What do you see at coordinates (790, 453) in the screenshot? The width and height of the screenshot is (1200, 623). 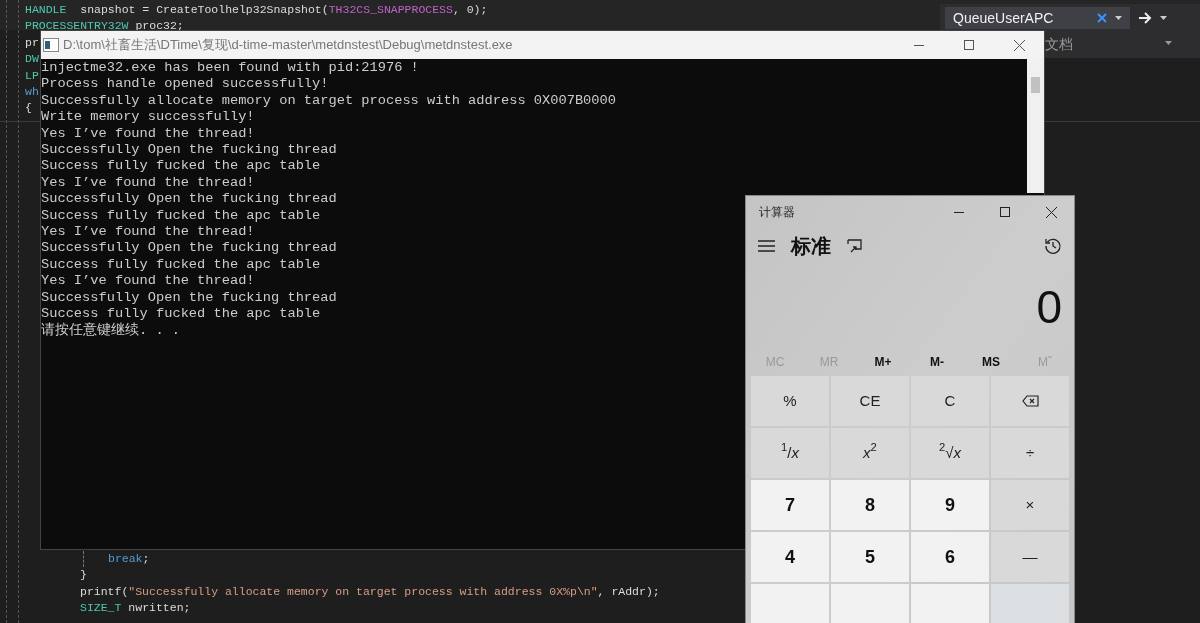 I see `calculator-key: $^{1}$/x` at bounding box center [790, 453].